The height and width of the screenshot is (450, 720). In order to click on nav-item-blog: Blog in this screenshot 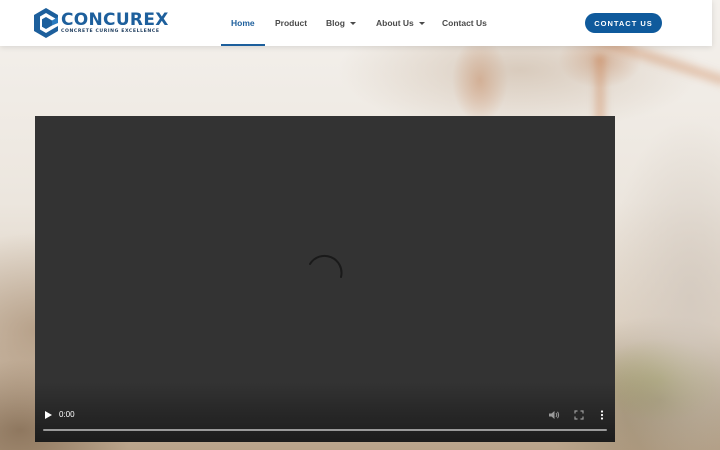, I will do `click(341, 23)`.